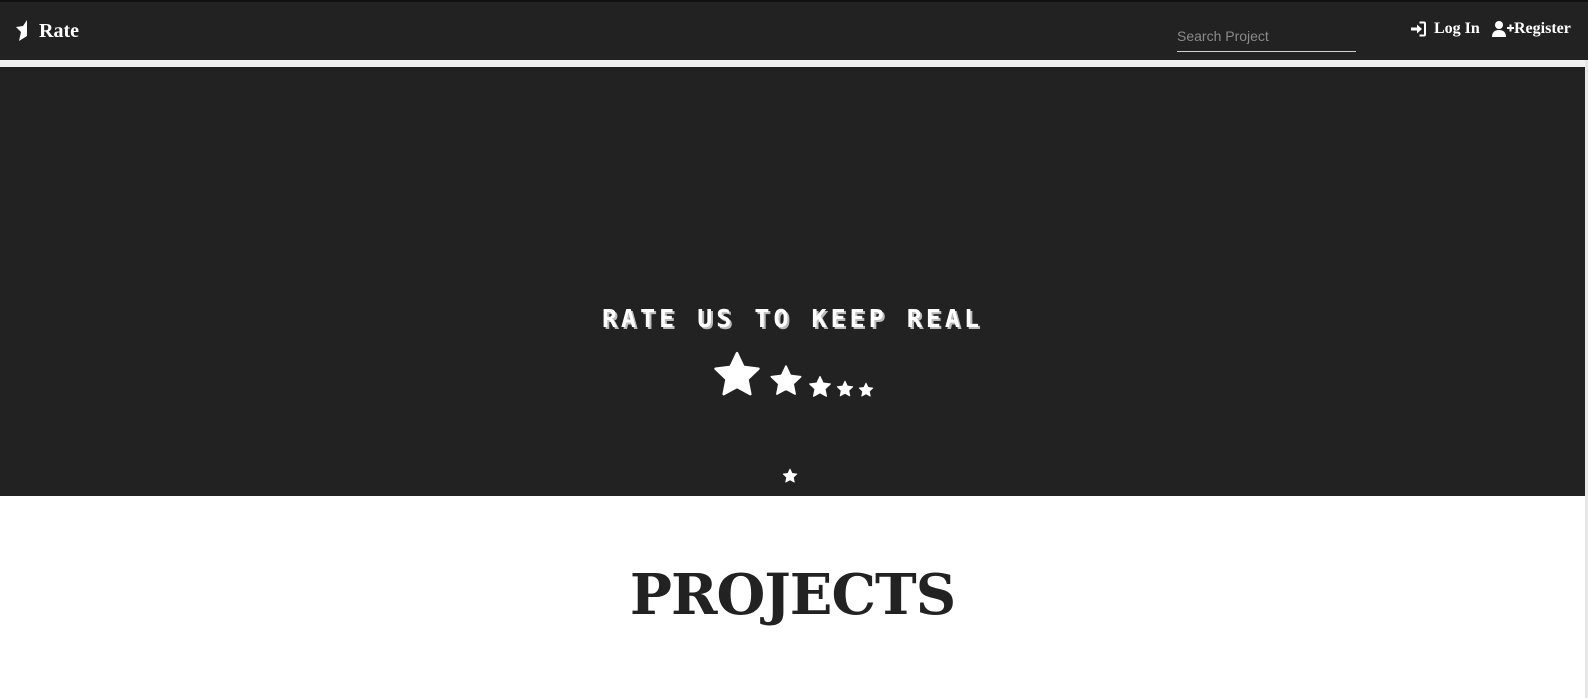 This screenshot has width=1588, height=698. What do you see at coordinates (59, 31) in the screenshot?
I see `brand-label: Rate` at bounding box center [59, 31].